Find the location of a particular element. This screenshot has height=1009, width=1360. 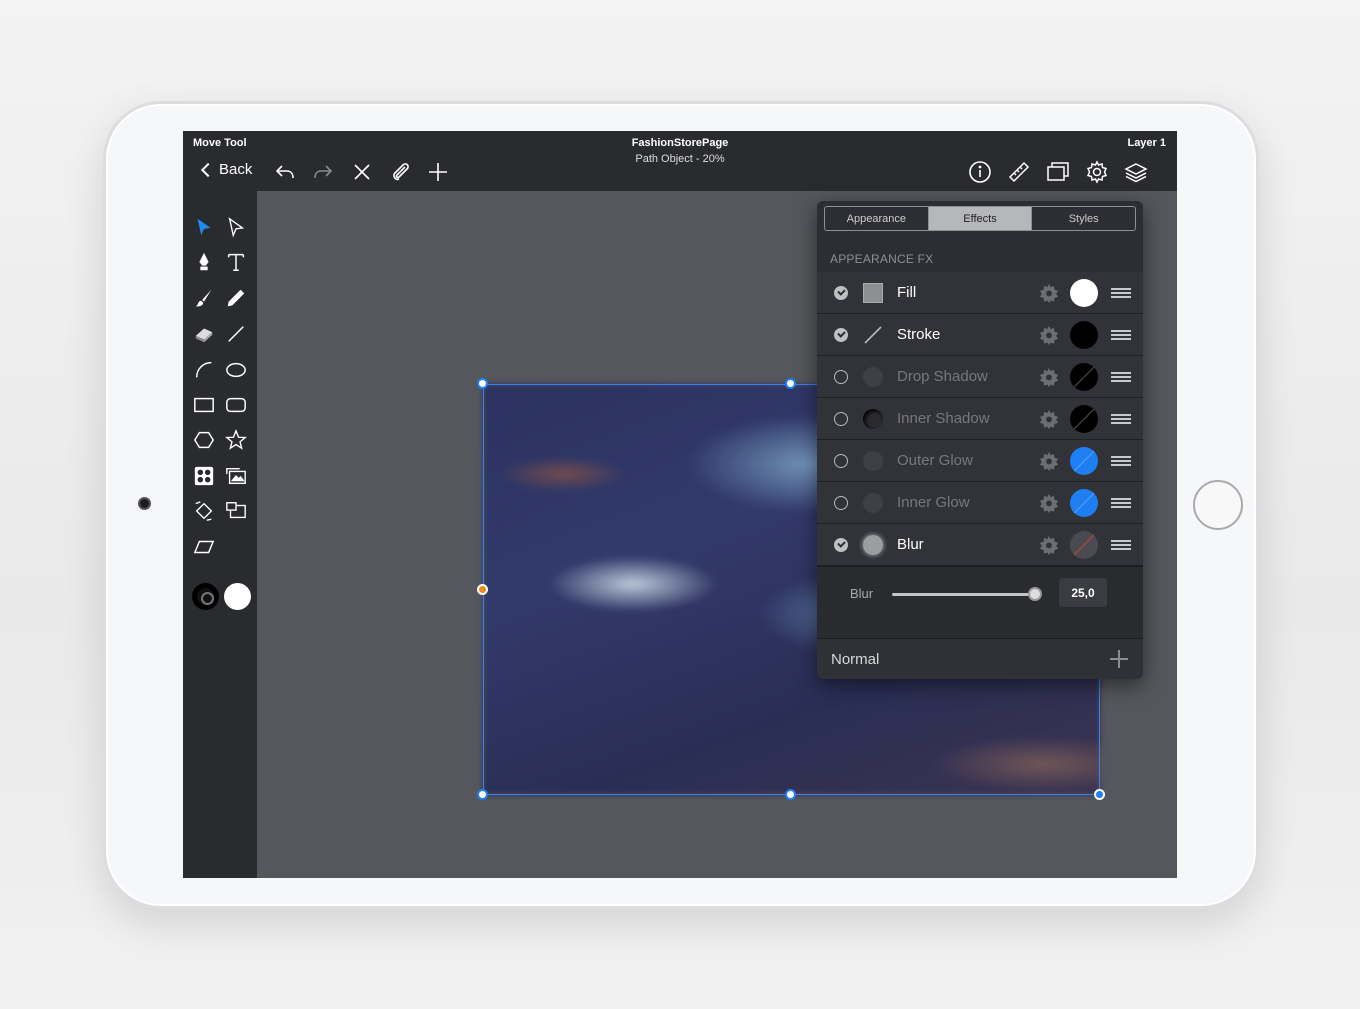

image-tool-icon is located at coordinates (204, 476).